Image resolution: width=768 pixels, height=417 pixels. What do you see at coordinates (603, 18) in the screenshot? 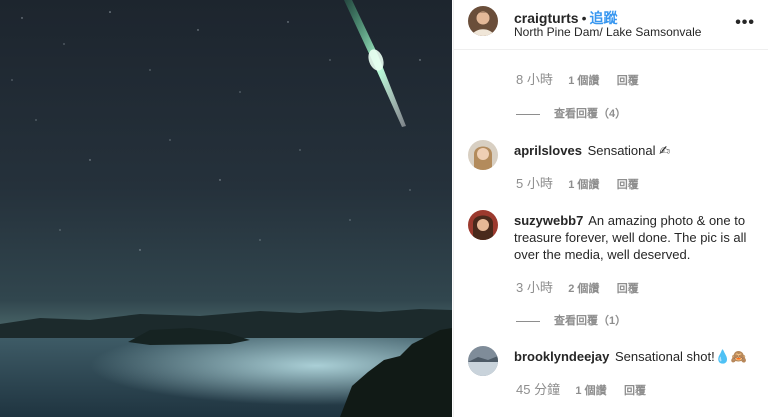
I see `follow-button: 追蹤` at bounding box center [603, 18].